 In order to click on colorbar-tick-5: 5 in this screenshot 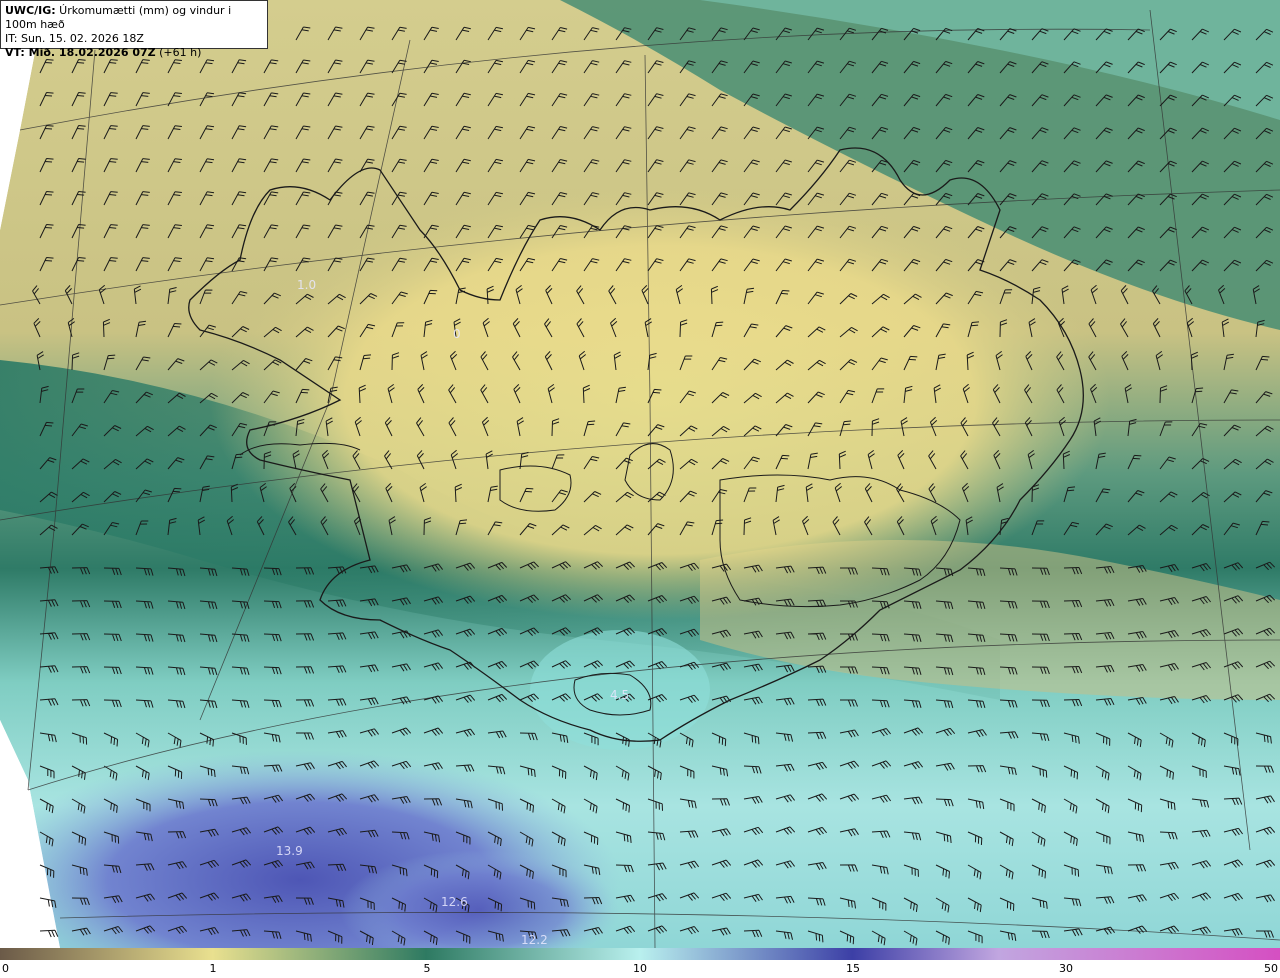, I will do `click(427, 968)`.